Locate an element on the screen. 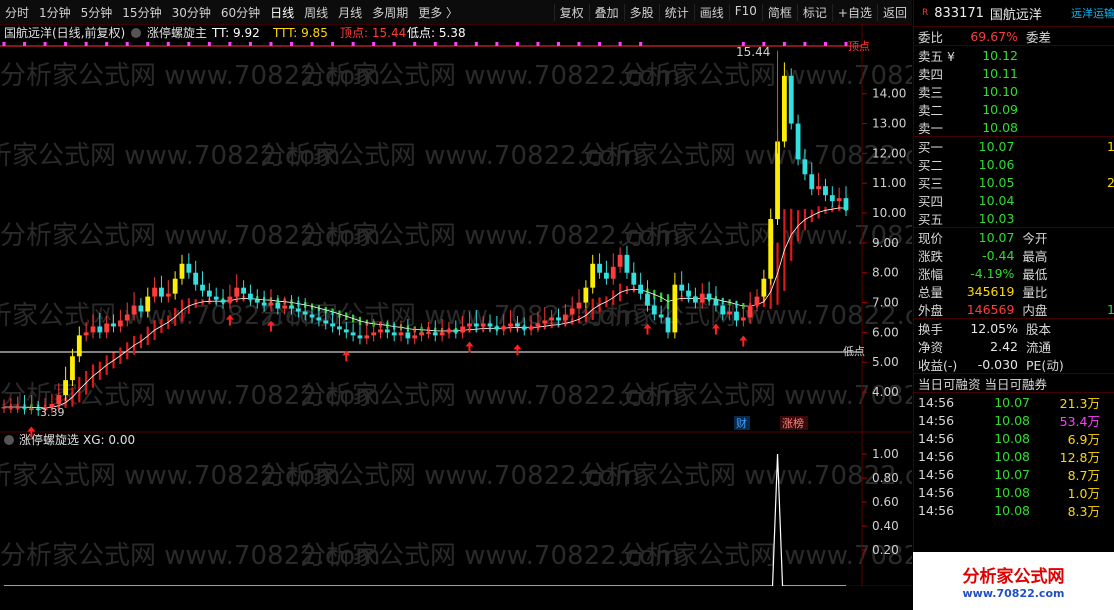 This screenshot has height=610, width=1114. tool-7: 标记 is located at coordinates (814, 12).